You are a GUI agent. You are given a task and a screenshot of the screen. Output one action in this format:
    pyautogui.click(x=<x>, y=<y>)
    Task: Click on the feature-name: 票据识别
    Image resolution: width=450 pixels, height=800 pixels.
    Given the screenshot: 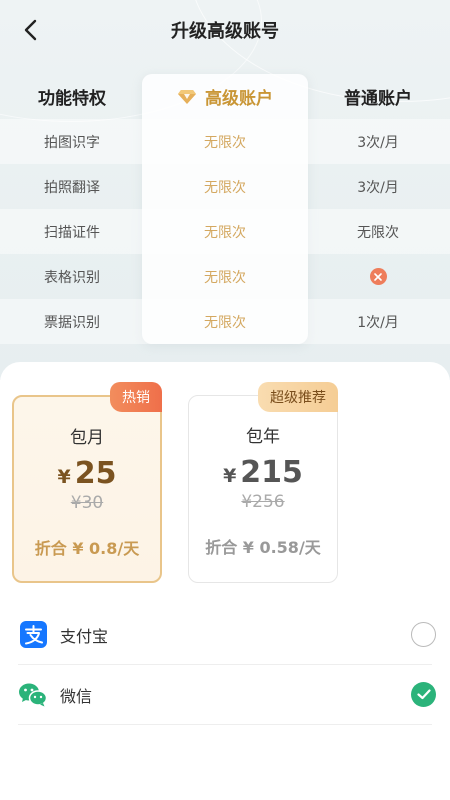 What is the action you would take?
    pyautogui.click(x=72, y=322)
    